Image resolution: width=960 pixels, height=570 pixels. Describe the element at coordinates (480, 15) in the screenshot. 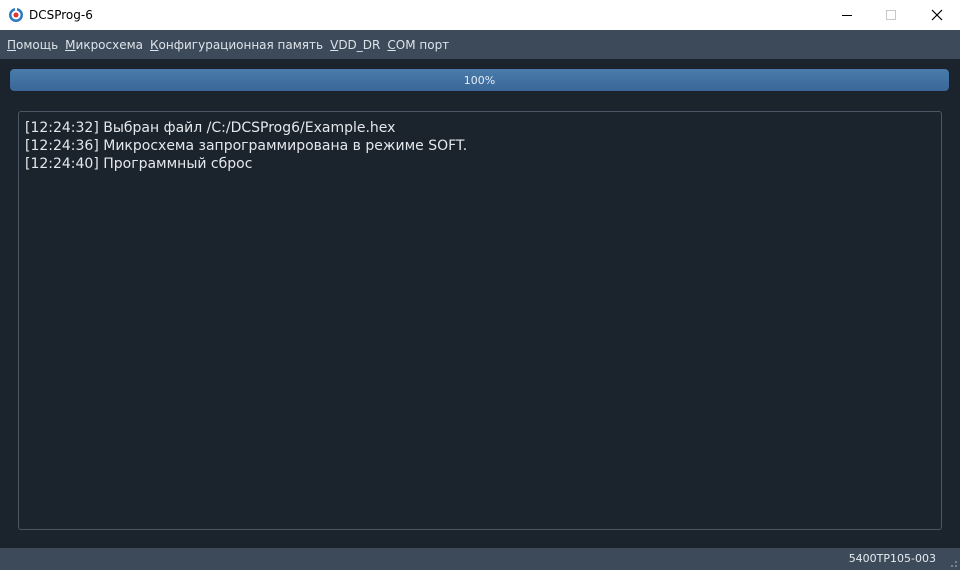

I see `title-bar: DCSProg-6` at that location.